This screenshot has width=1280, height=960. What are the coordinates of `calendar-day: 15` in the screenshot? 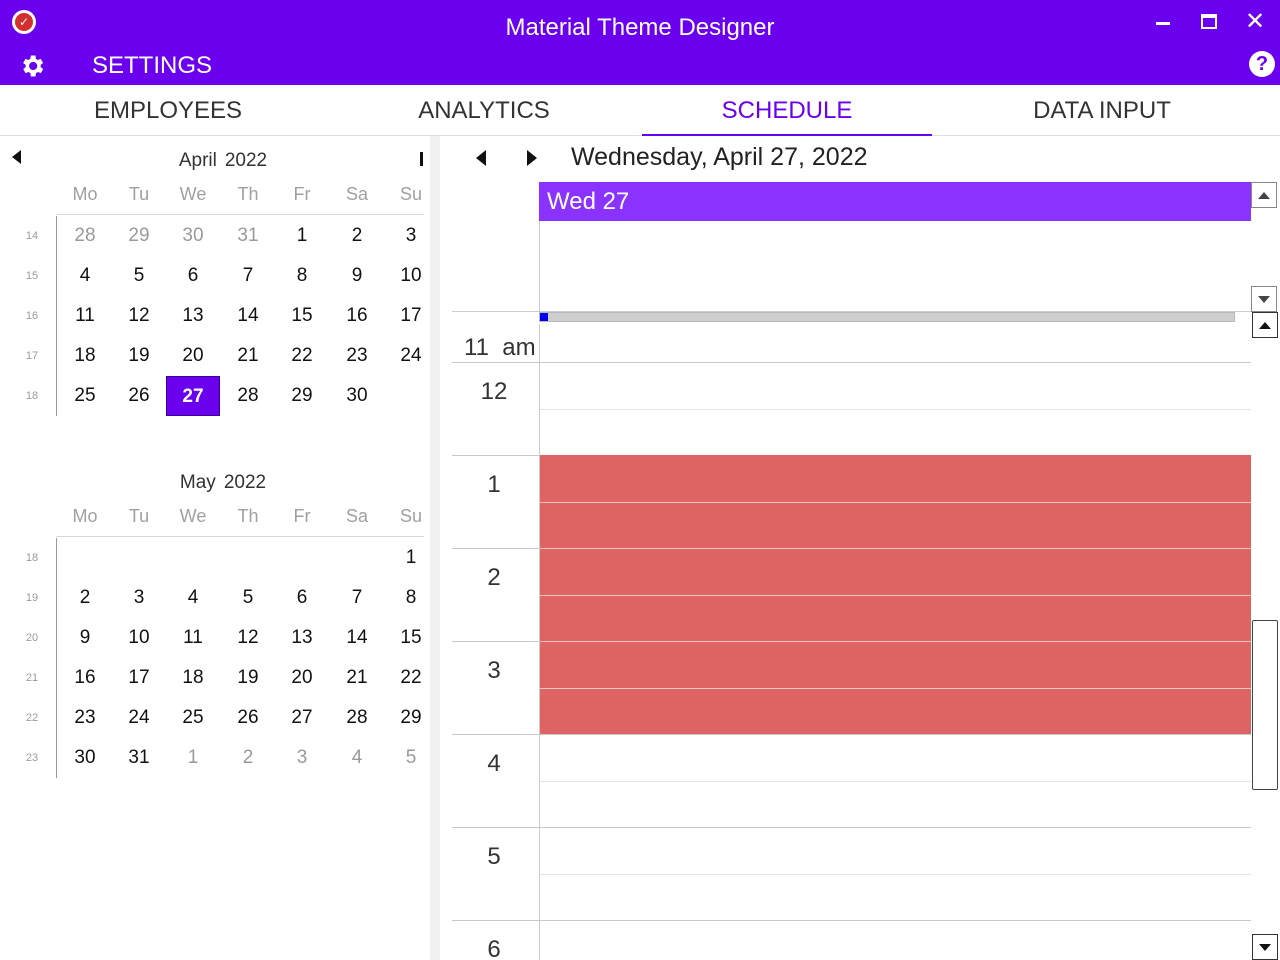 It's located at (302, 316).